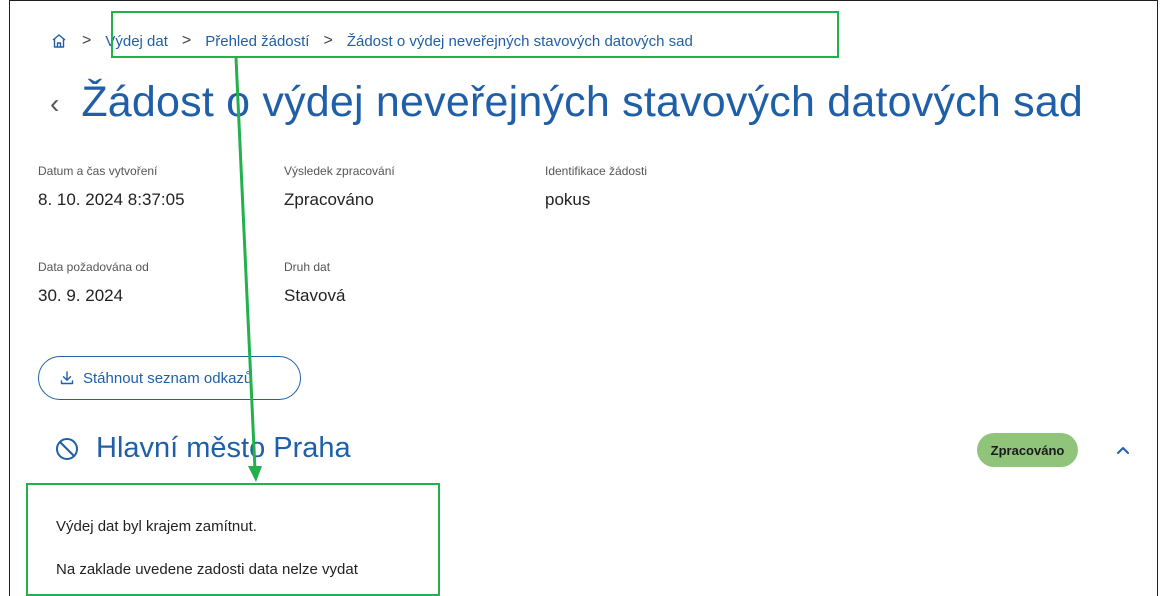  Describe the element at coordinates (93, 267) in the screenshot. I see `from-label: Data požadována od` at that location.